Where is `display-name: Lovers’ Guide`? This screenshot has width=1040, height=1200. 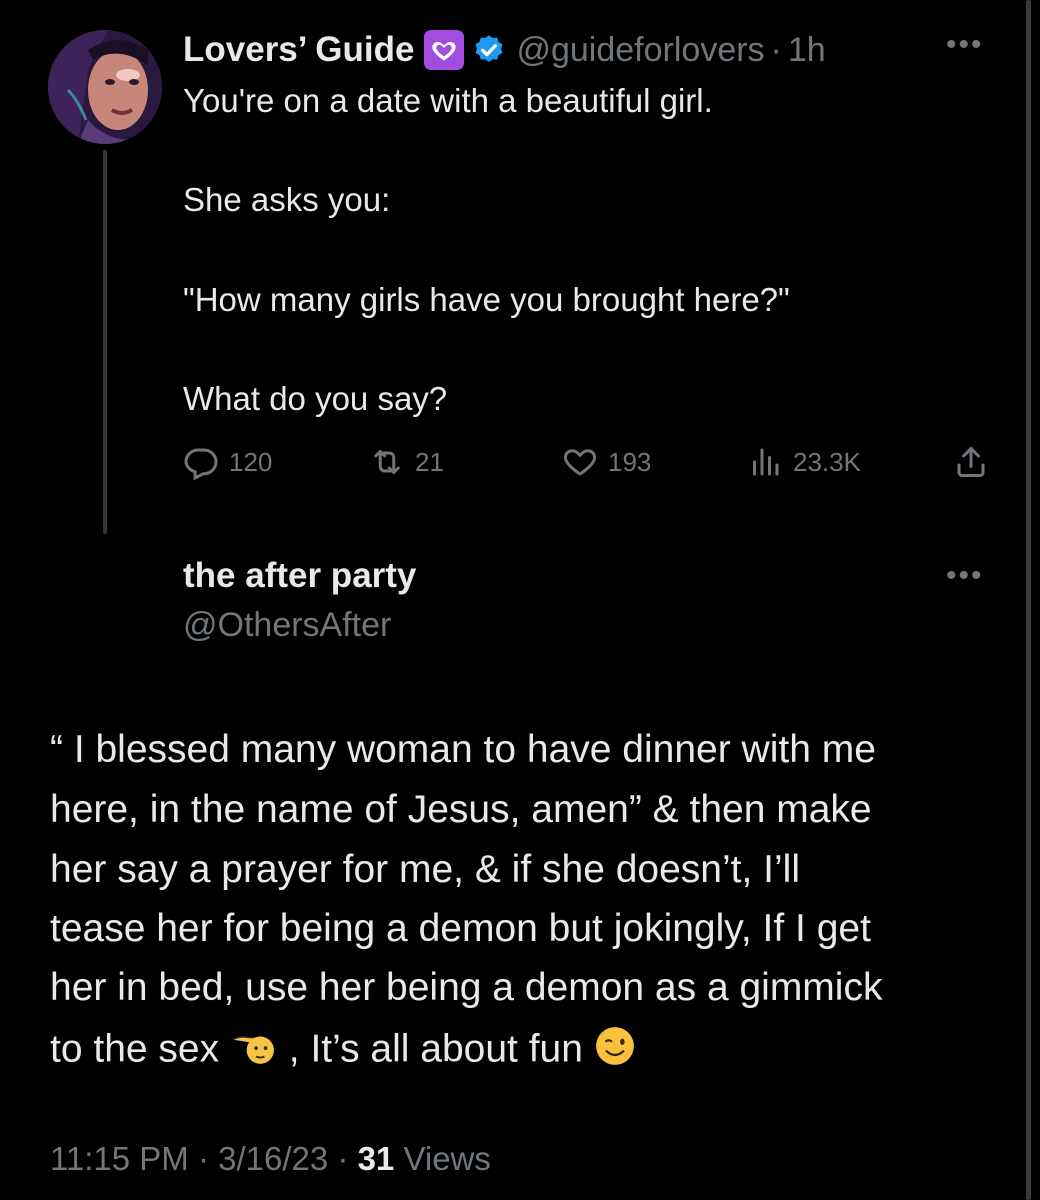 display-name: Lovers’ Guide is located at coordinates (298, 50).